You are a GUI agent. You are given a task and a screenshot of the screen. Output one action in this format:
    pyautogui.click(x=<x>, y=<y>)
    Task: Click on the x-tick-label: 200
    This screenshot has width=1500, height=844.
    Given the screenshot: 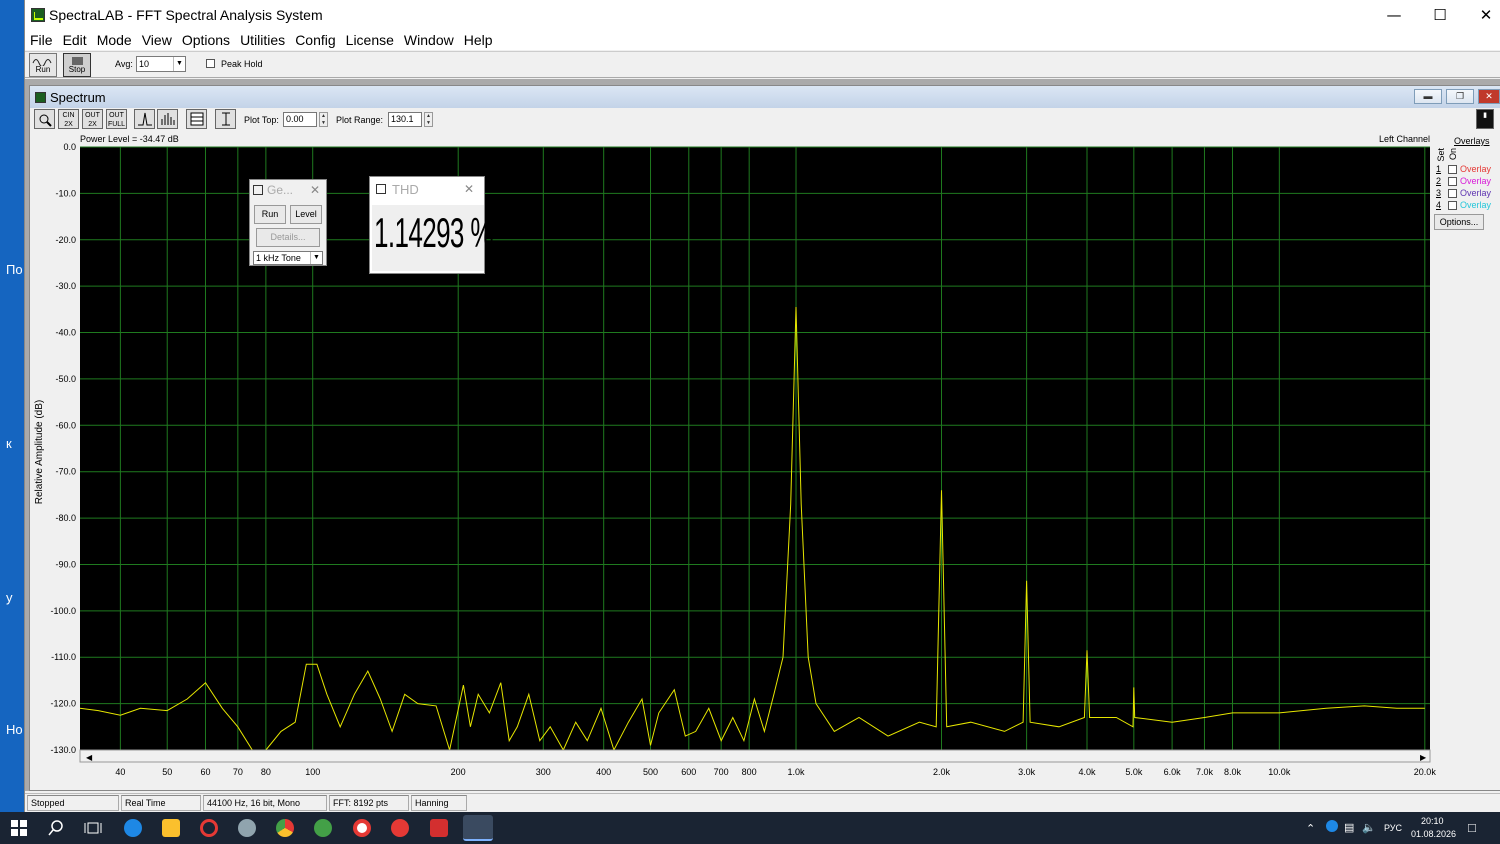 What is the action you would take?
    pyautogui.click(x=458, y=772)
    